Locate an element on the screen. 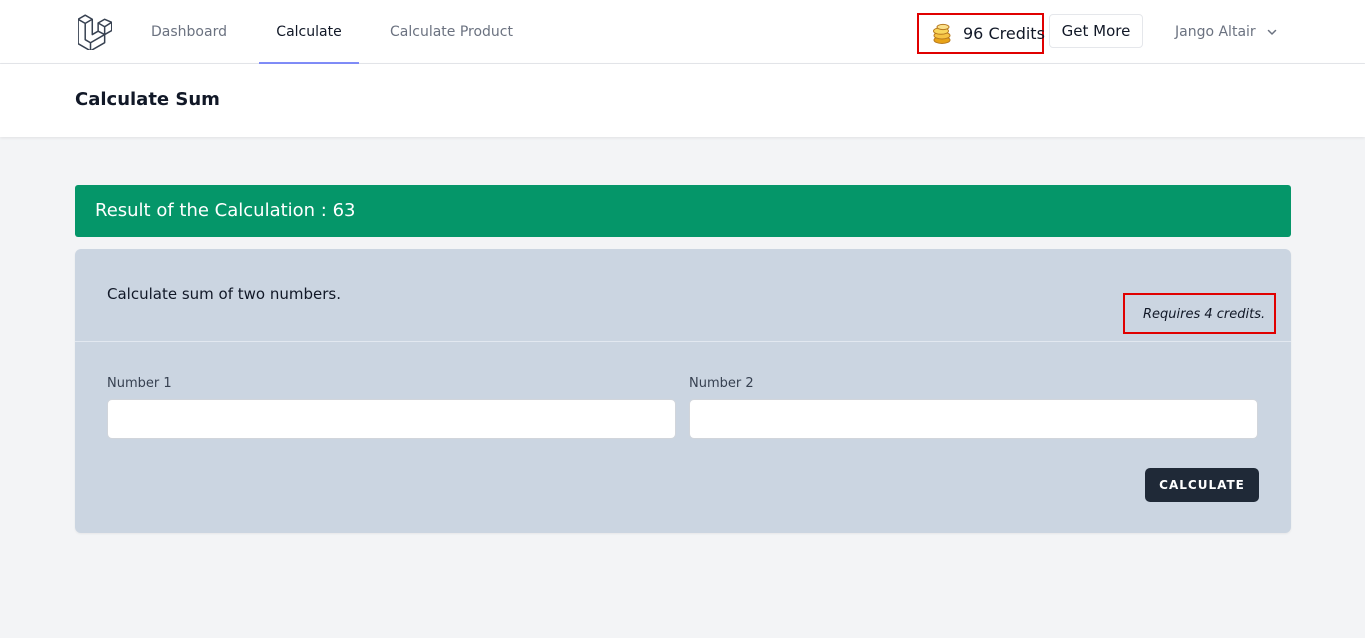  nav-link-dashboard: Dashboard is located at coordinates (189, 32).